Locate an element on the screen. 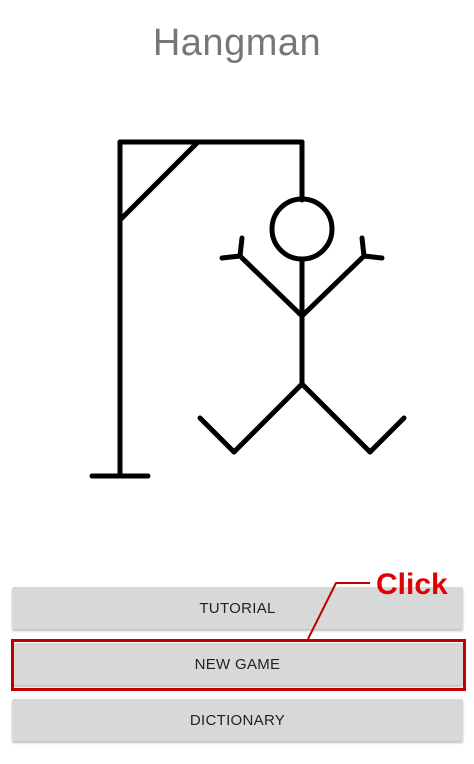  stickman-head is located at coordinates (302, 229).